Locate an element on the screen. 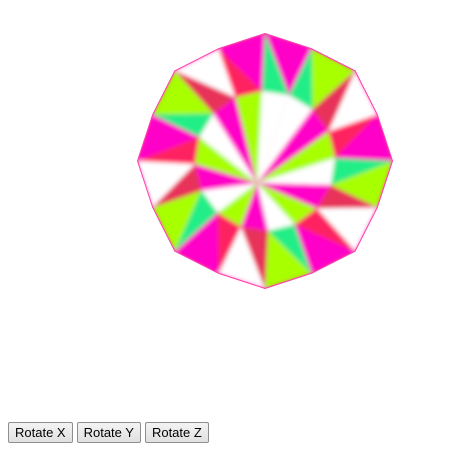 The height and width of the screenshot is (468, 451). rotation-controls: Rotate X Rotate Y Rotate Z is located at coordinates (108, 432).